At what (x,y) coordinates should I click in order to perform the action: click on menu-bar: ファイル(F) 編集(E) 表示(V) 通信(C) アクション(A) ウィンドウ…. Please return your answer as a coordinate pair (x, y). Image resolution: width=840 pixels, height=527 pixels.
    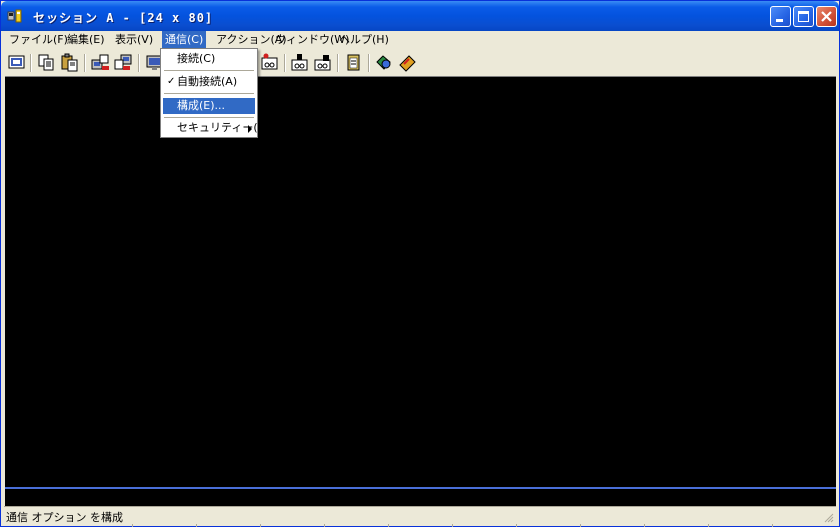
    Looking at the image, I should click on (420, 40).